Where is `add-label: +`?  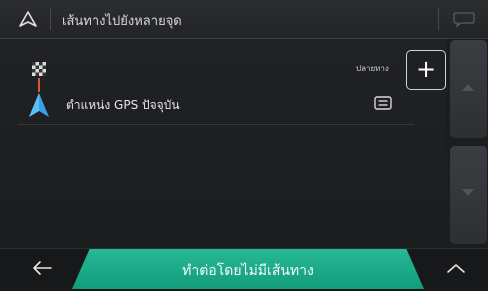 add-label: + is located at coordinates (426, 69).